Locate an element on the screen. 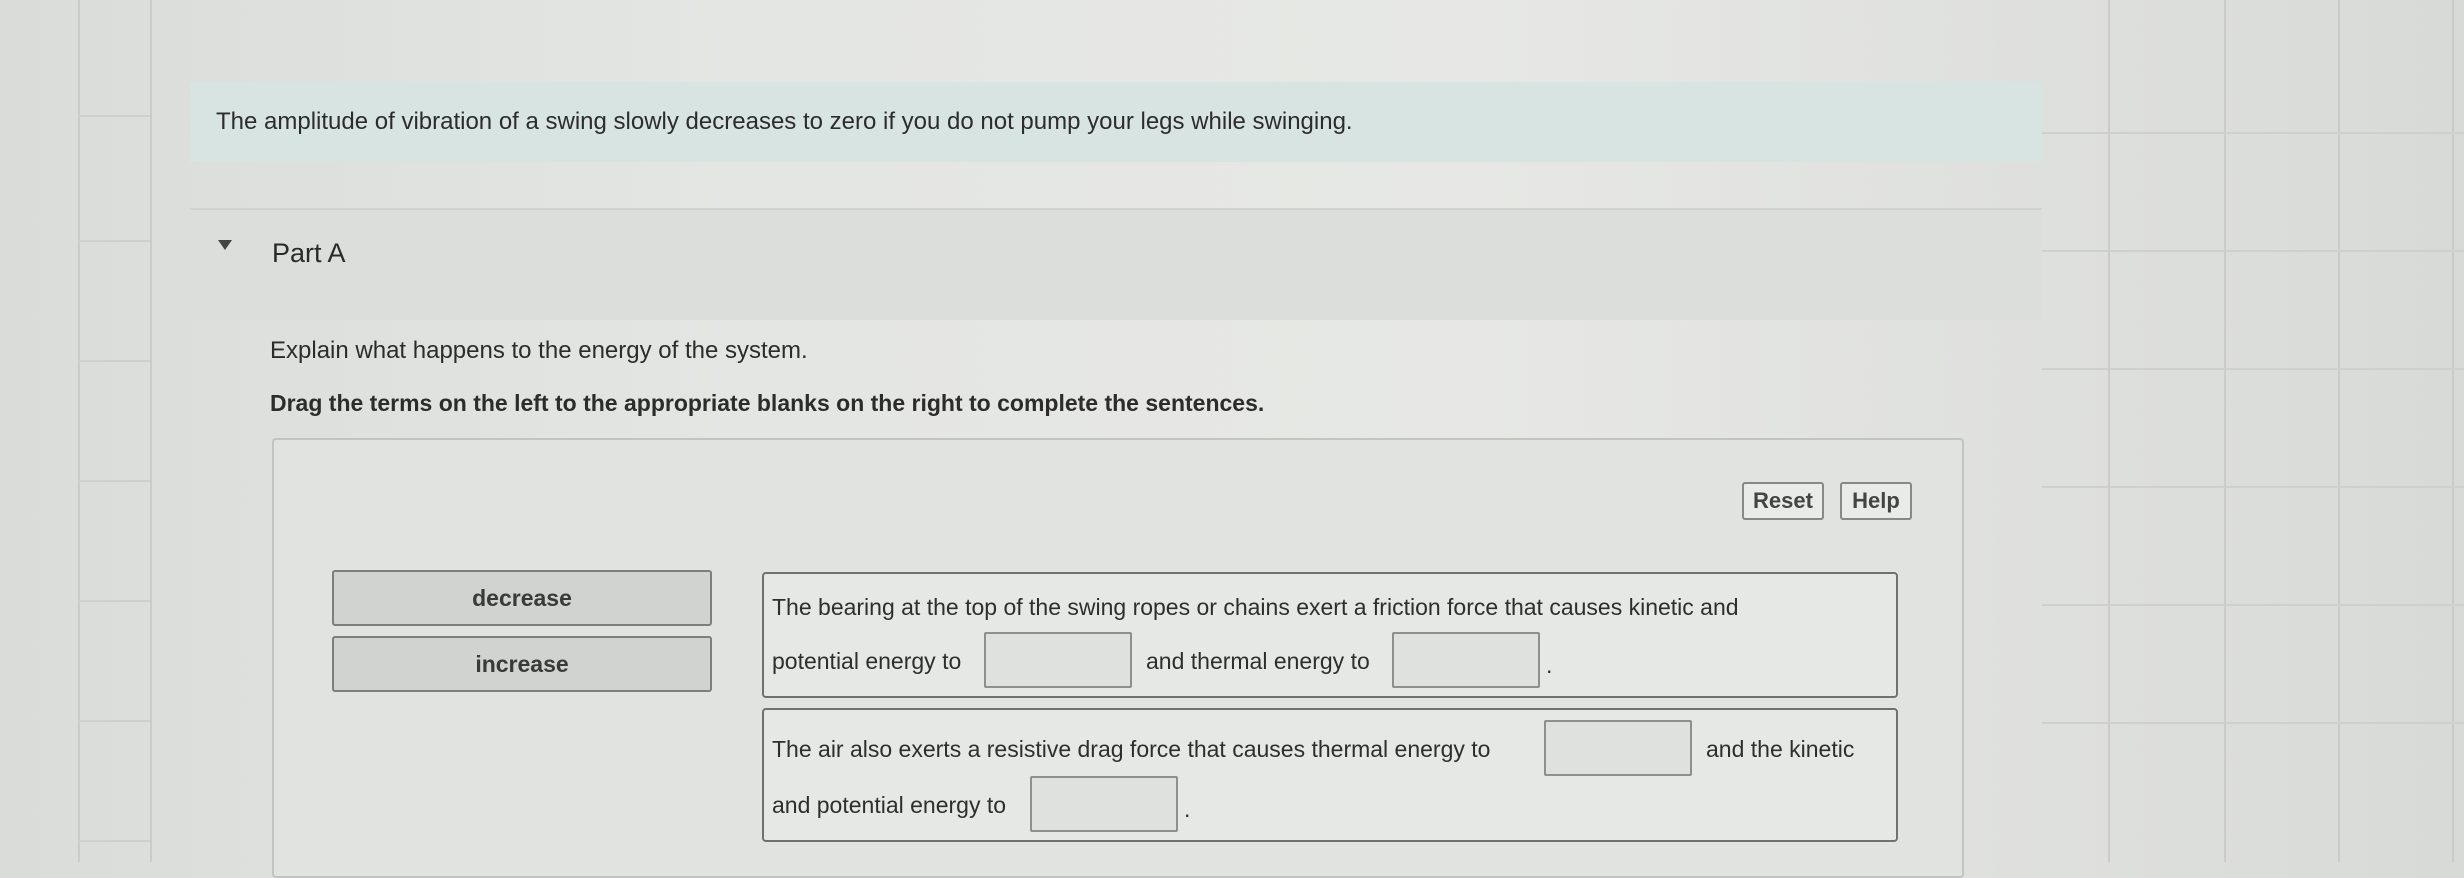 The height and width of the screenshot is (878, 2464). sentence-2-segment-2: and the kinetic is located at coordinates (1780, 749).